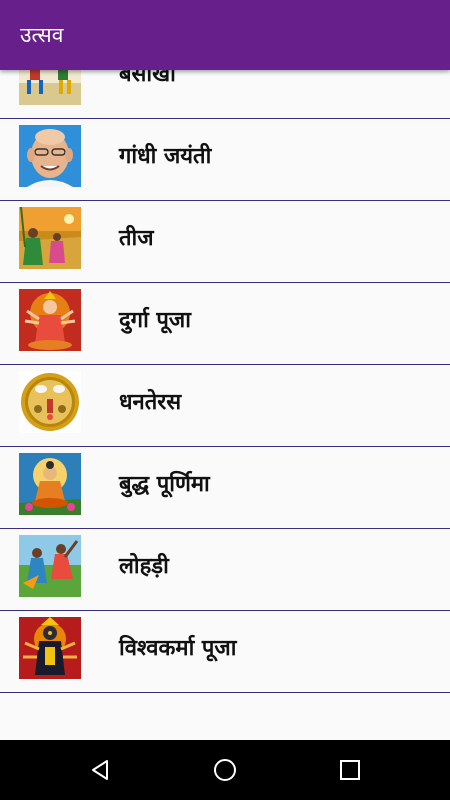  I want to click on list-item-dhanteras: धनतेरस, so click(225, 406).